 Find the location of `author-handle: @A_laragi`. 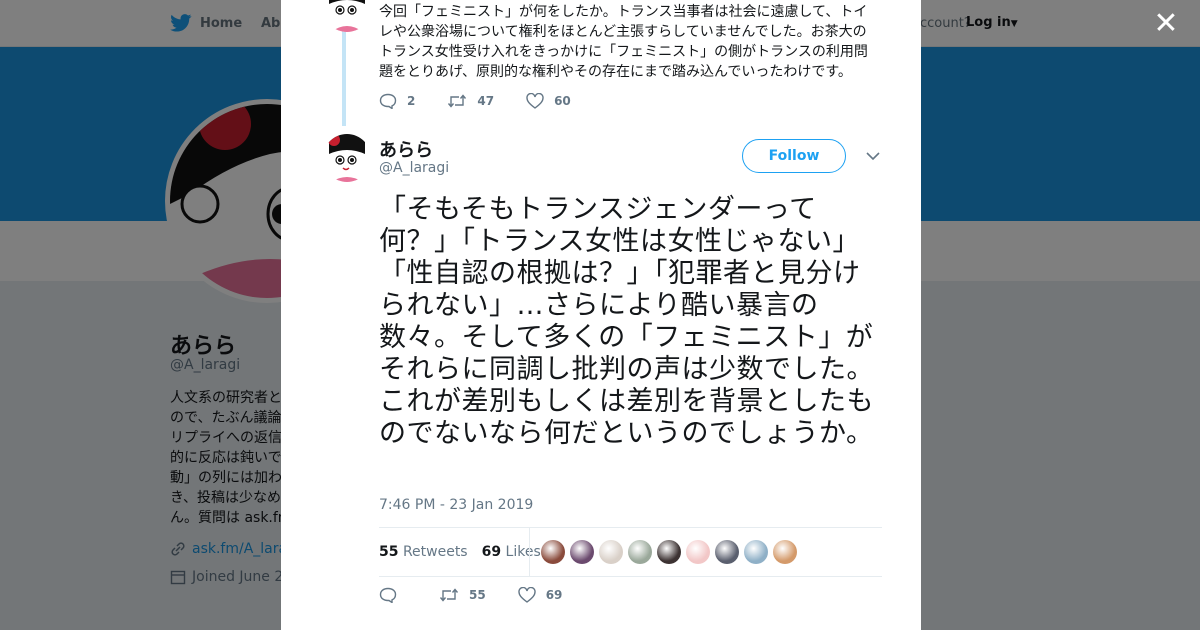

author-handle: @A_laragi is located at coordinates (414, 168).